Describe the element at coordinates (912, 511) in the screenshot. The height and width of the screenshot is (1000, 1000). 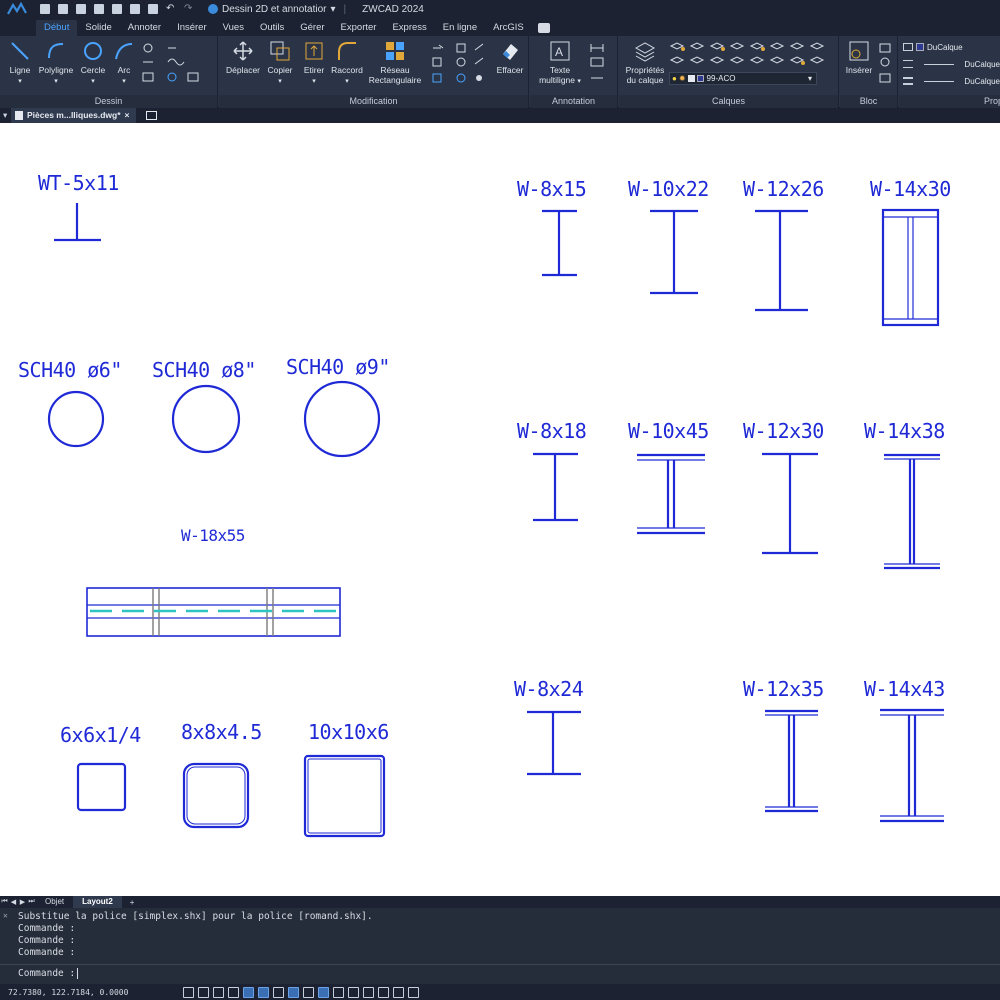
I see `w-14x38-section` at that location.